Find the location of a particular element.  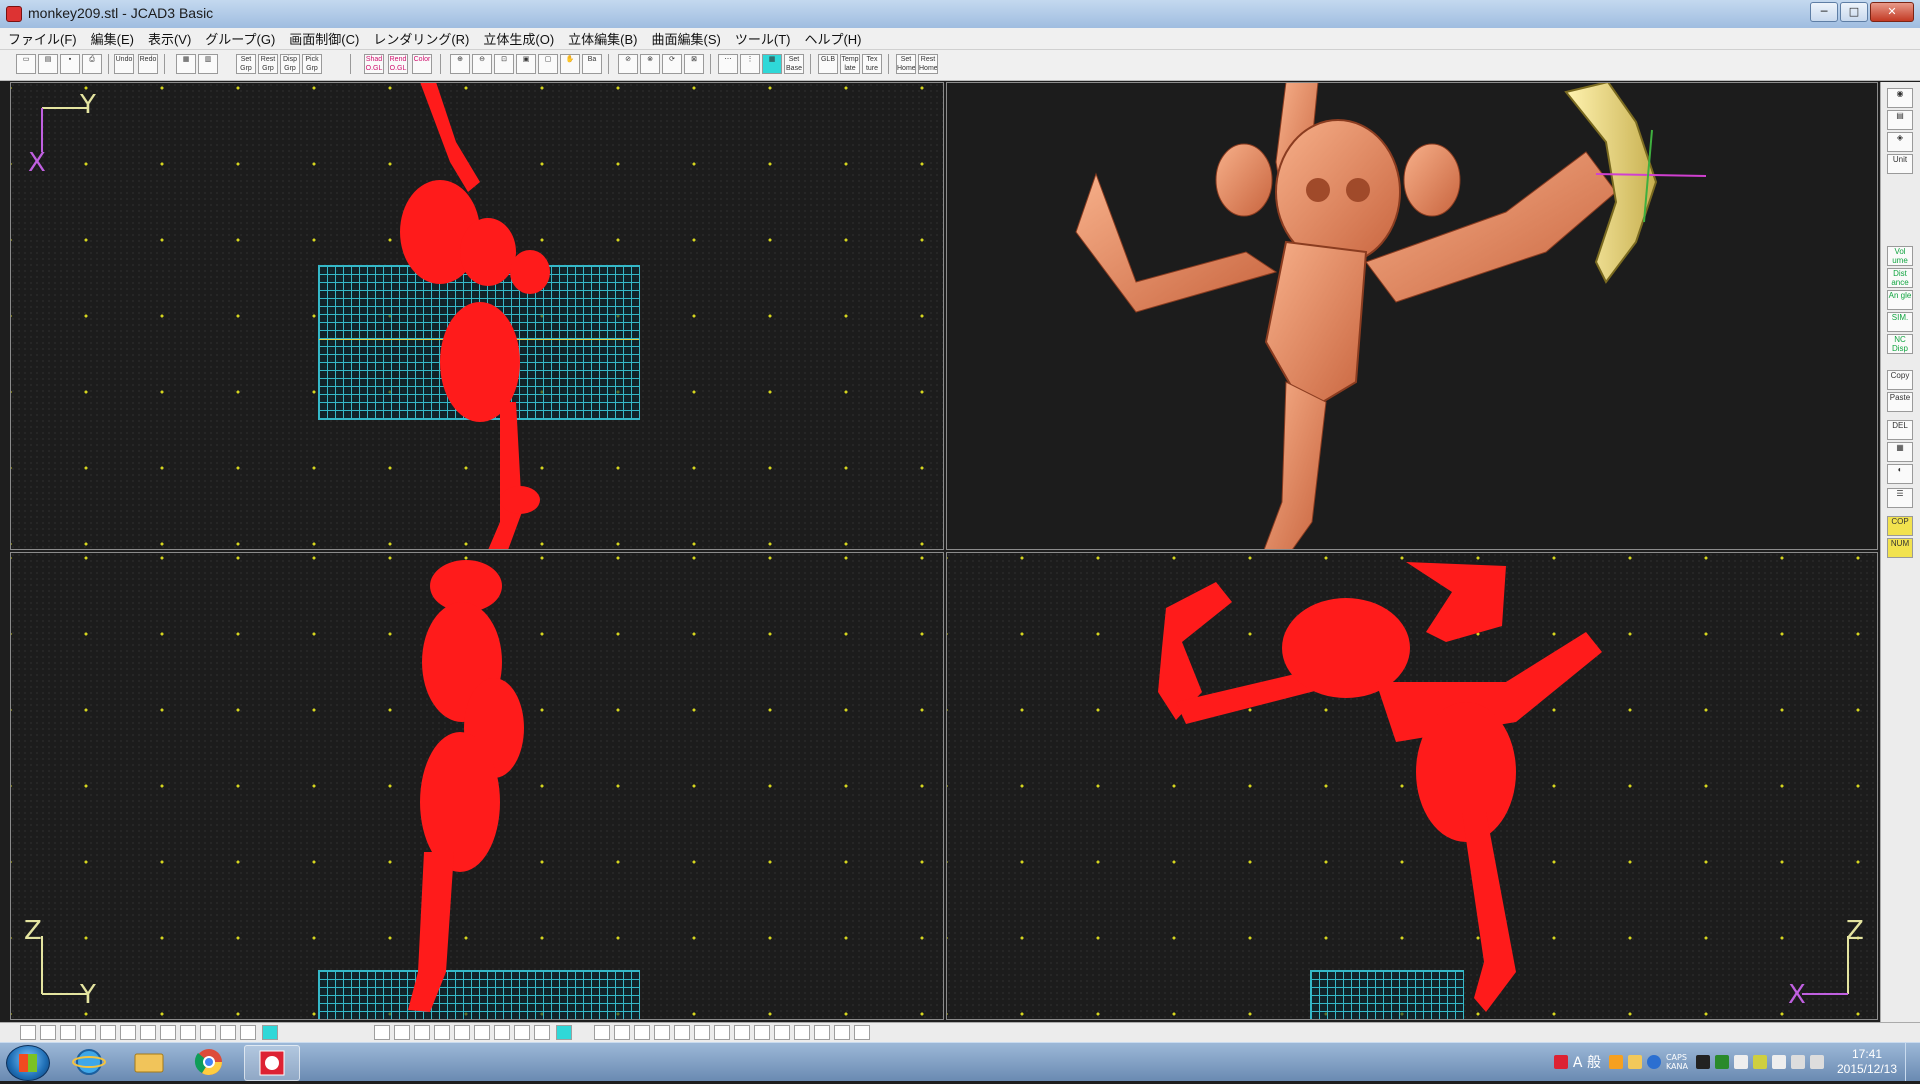

template-button: Temp late is located at coordinates (850, 64).